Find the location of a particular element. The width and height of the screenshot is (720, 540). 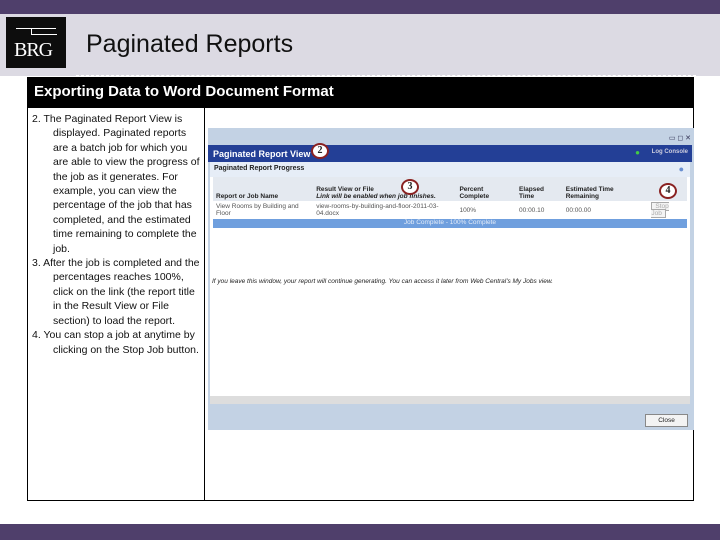

horizontal-scrollbar is located at coordinates (450, 400).